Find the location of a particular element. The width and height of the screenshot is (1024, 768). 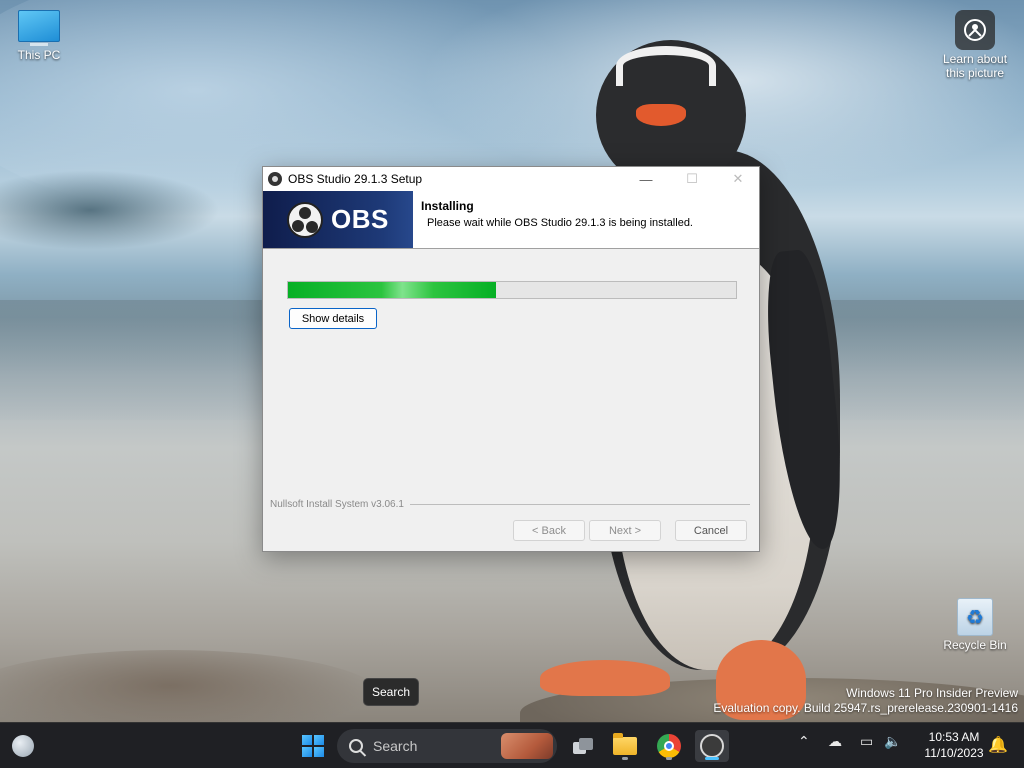

weather-icon is located at coordinates (23, 746).